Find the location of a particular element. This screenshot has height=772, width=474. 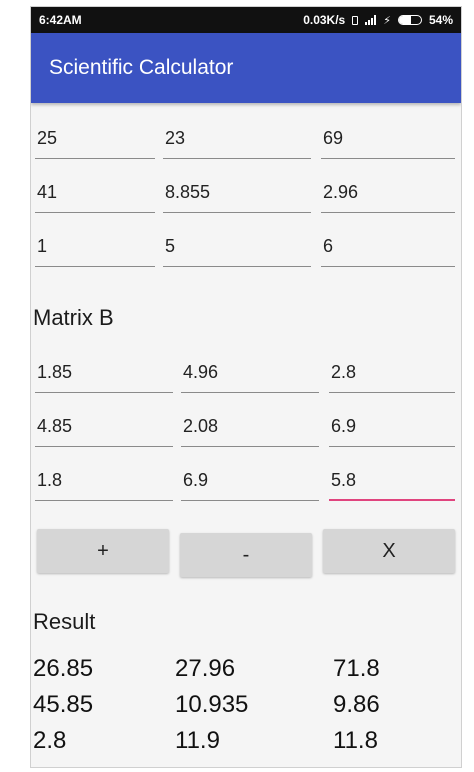

multiply-button: X is located at coordinates (389, 551).